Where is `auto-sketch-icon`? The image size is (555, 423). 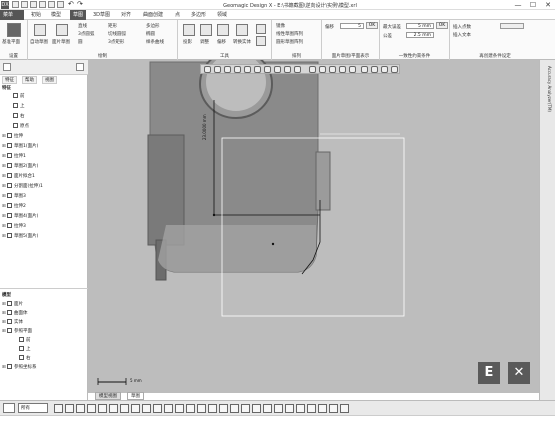 auto-sketch-icon is located at coordinates (40, 30).